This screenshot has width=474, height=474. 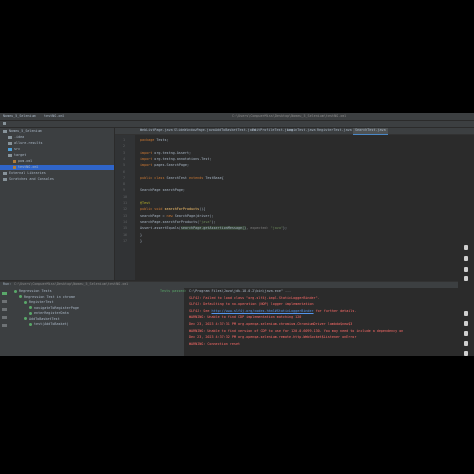 I want to click on test-result-label: enterRegisterData, so click(x=51, y=313).